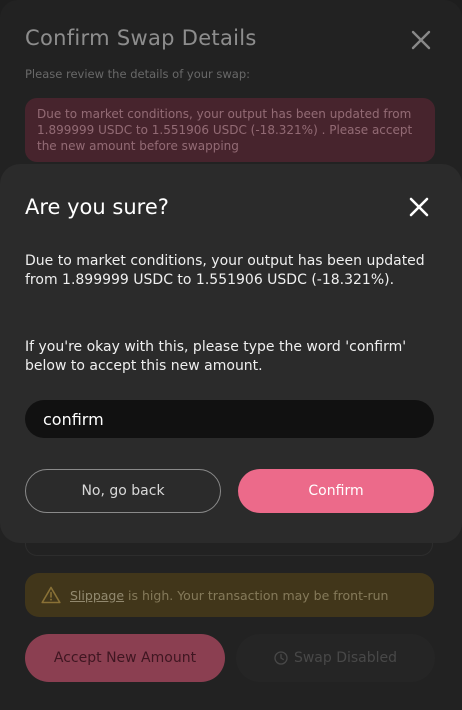 The height and width of the screenshot is (710, 462). What do you see at coordinates (97, 207) in the screenshot?
I see `modal-title: Are you sure?` at bounding box center [97, 207].